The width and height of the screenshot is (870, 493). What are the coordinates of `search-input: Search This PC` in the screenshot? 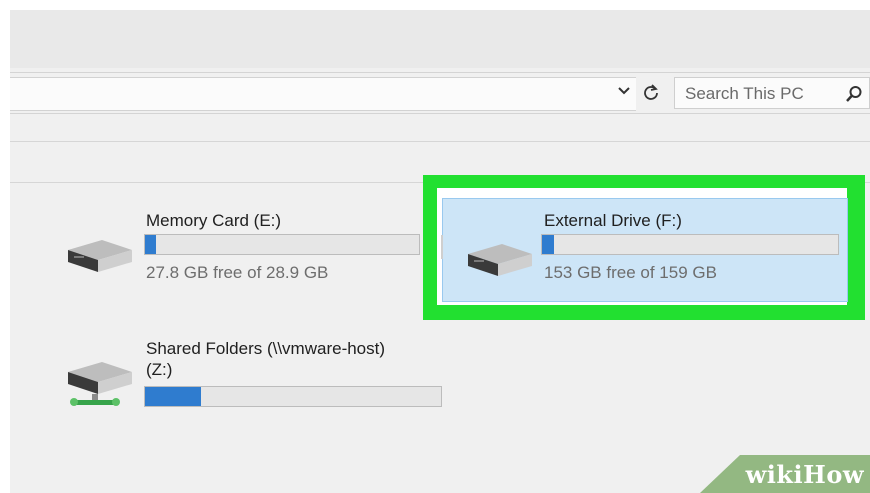 It's located at (744, 94).